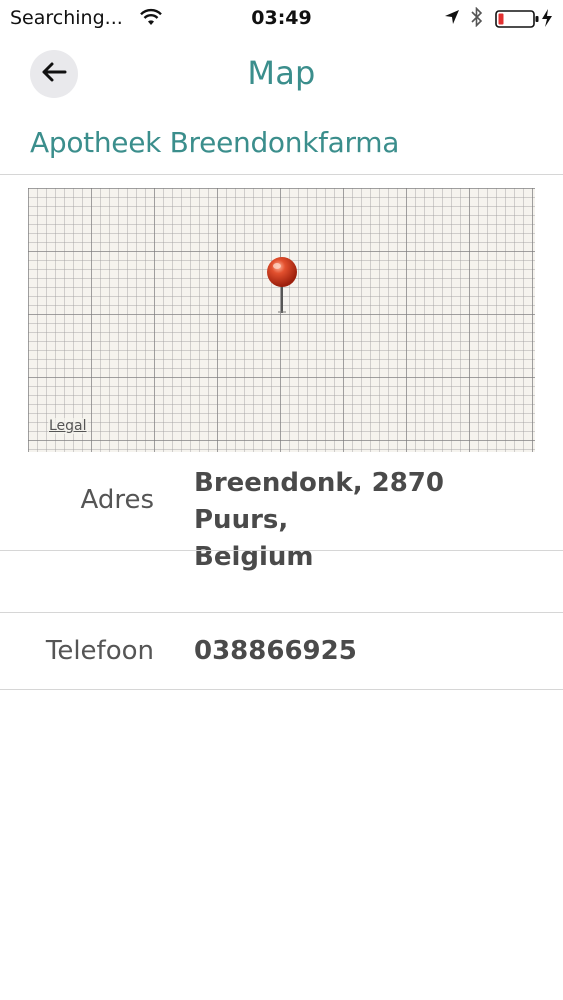 This screenshot has width=563, height=1000. Describe the element at coordinates (452, 19) in the screenshot. I see `location-arrow-icon` at that location.